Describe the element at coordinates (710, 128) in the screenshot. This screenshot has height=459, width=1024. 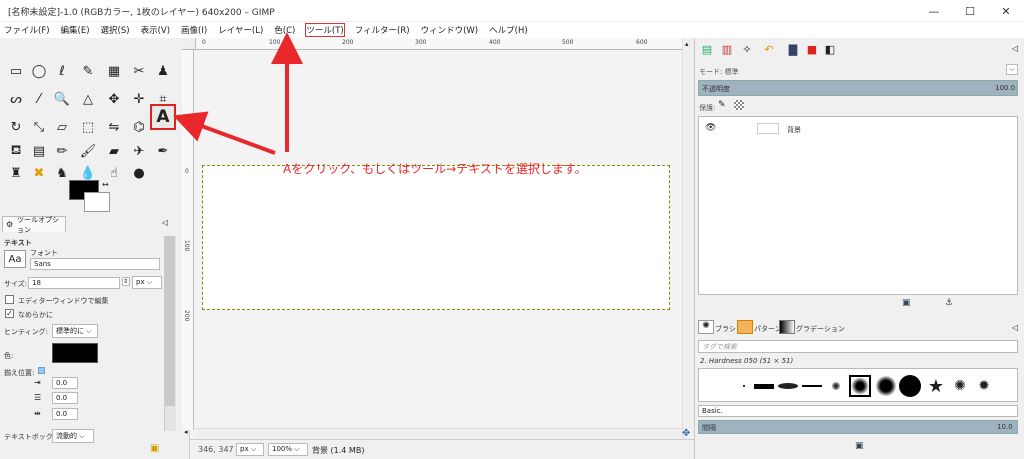
I see `visibility-eye-icon: 👁` at that location.